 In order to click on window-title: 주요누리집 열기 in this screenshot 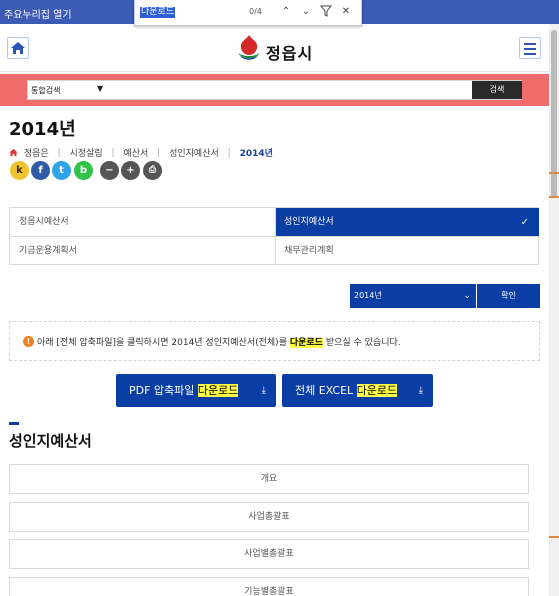, I will do `click(38, 15)`.